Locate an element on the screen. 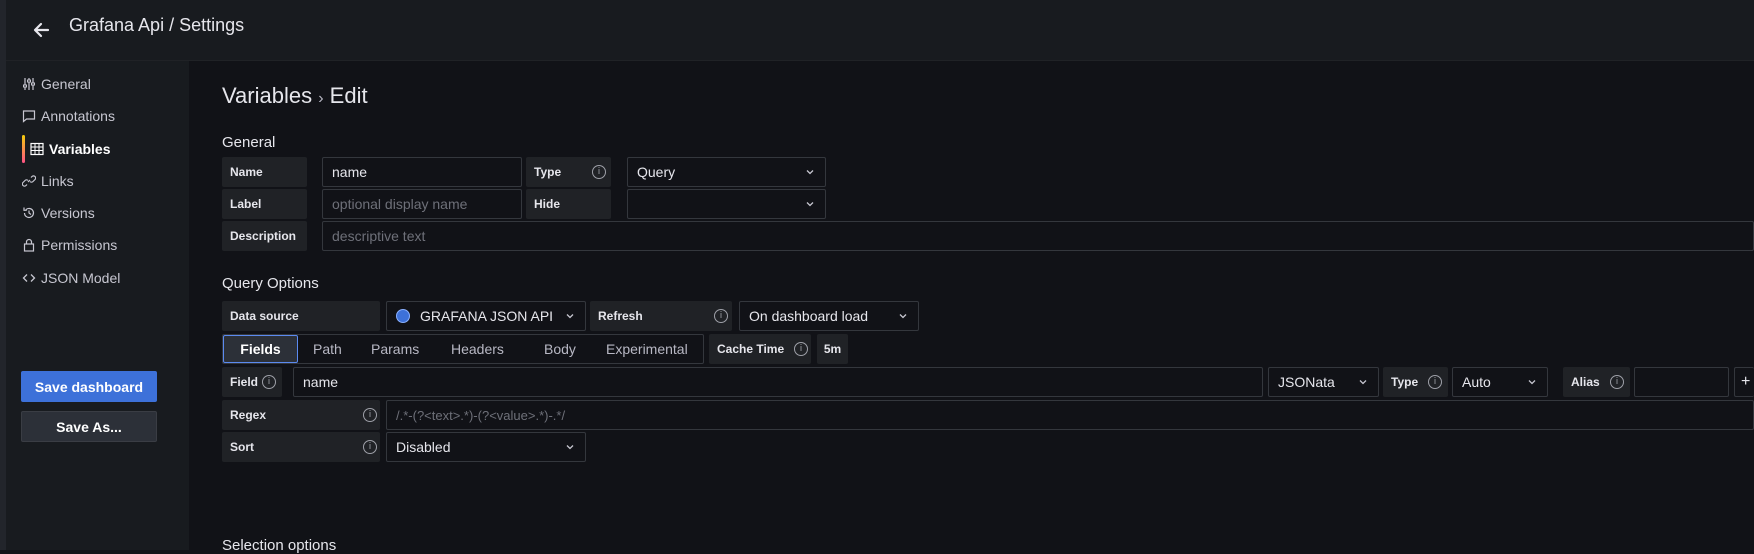 This screenshot has height=554, width=1754. hide-label: Hide is located at coordinates (568, 204).